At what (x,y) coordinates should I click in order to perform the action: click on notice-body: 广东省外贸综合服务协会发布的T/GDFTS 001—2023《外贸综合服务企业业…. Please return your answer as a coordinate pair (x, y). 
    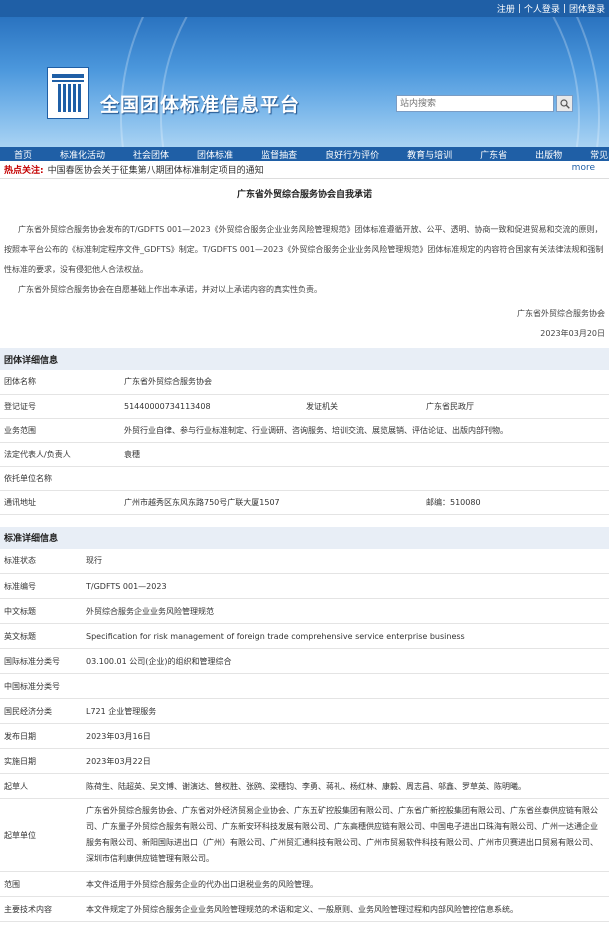
    Looking at the image, I should click on (304, 260).